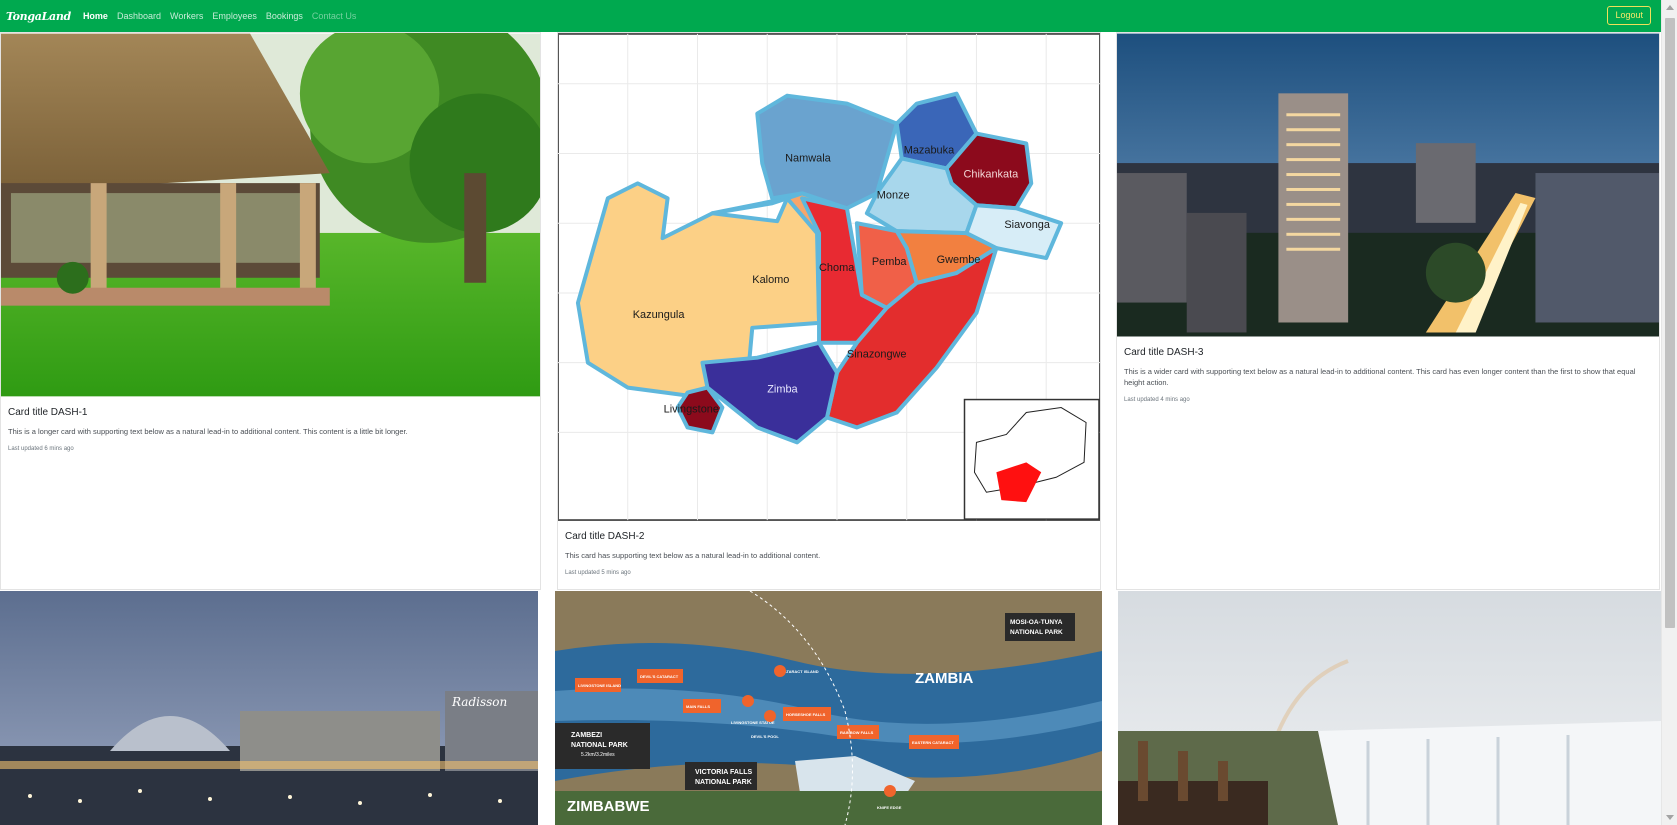 Image resolution: width=1677 pixels, height=825 pixels. Describe the element at coordinates (598, 573) in the screenshot. I see `card-2-updated: Last updated 5 mins ago` at that location.